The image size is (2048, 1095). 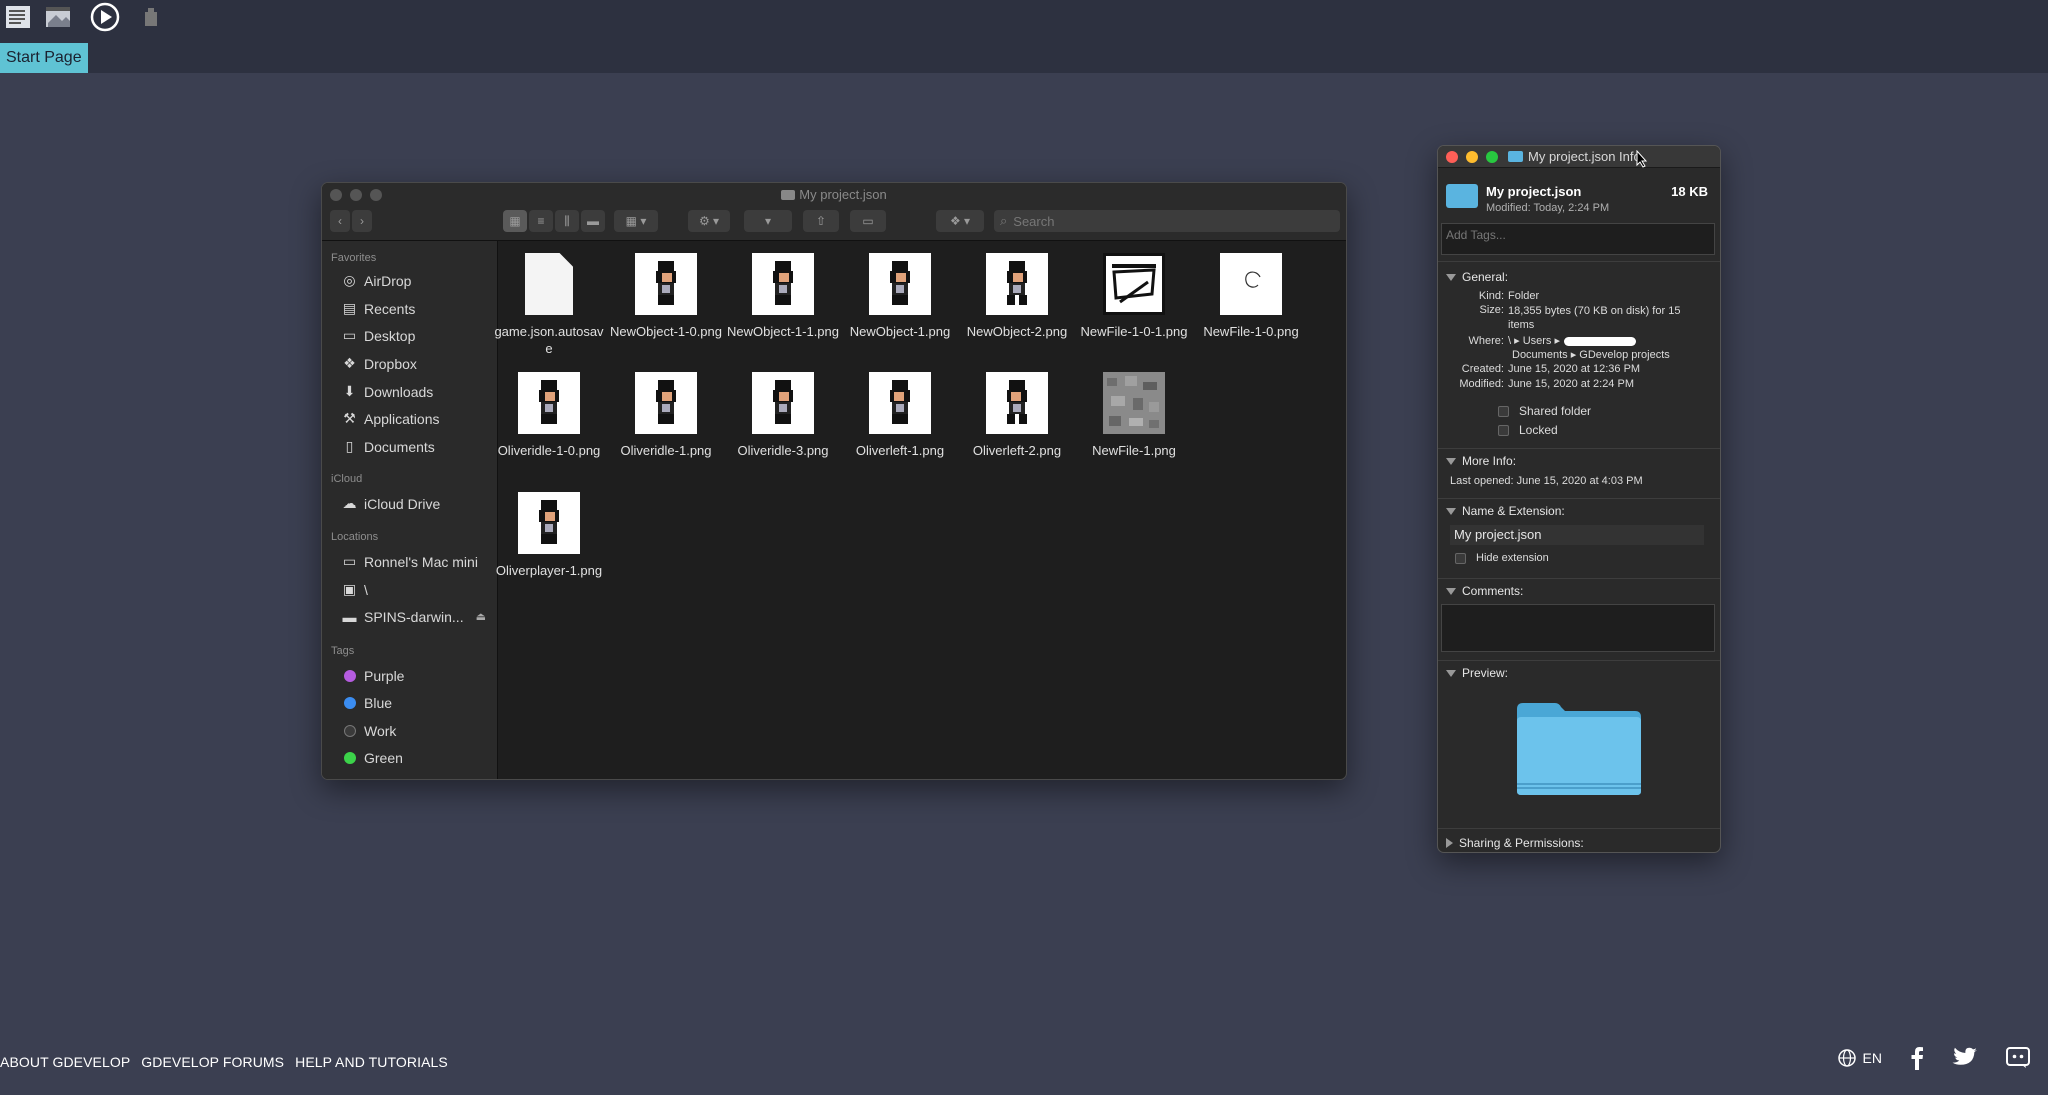 What do you see at coordinates (1481, 461) in the screenshot?
I see `more-info-disclosure: More Info:` at bounding box center [1481, 461].